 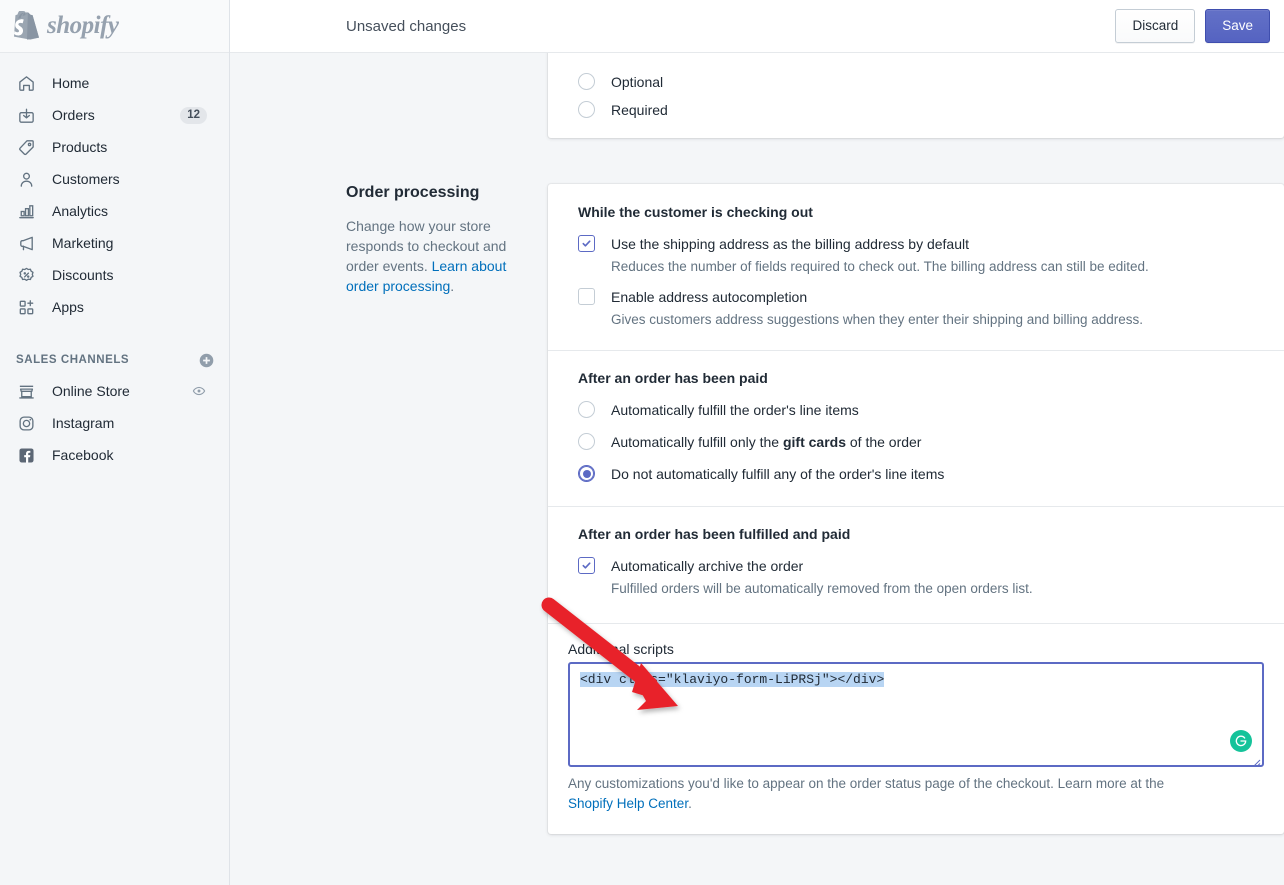 I want to click on discard-button: Discard, so click(x=1155, y=26).